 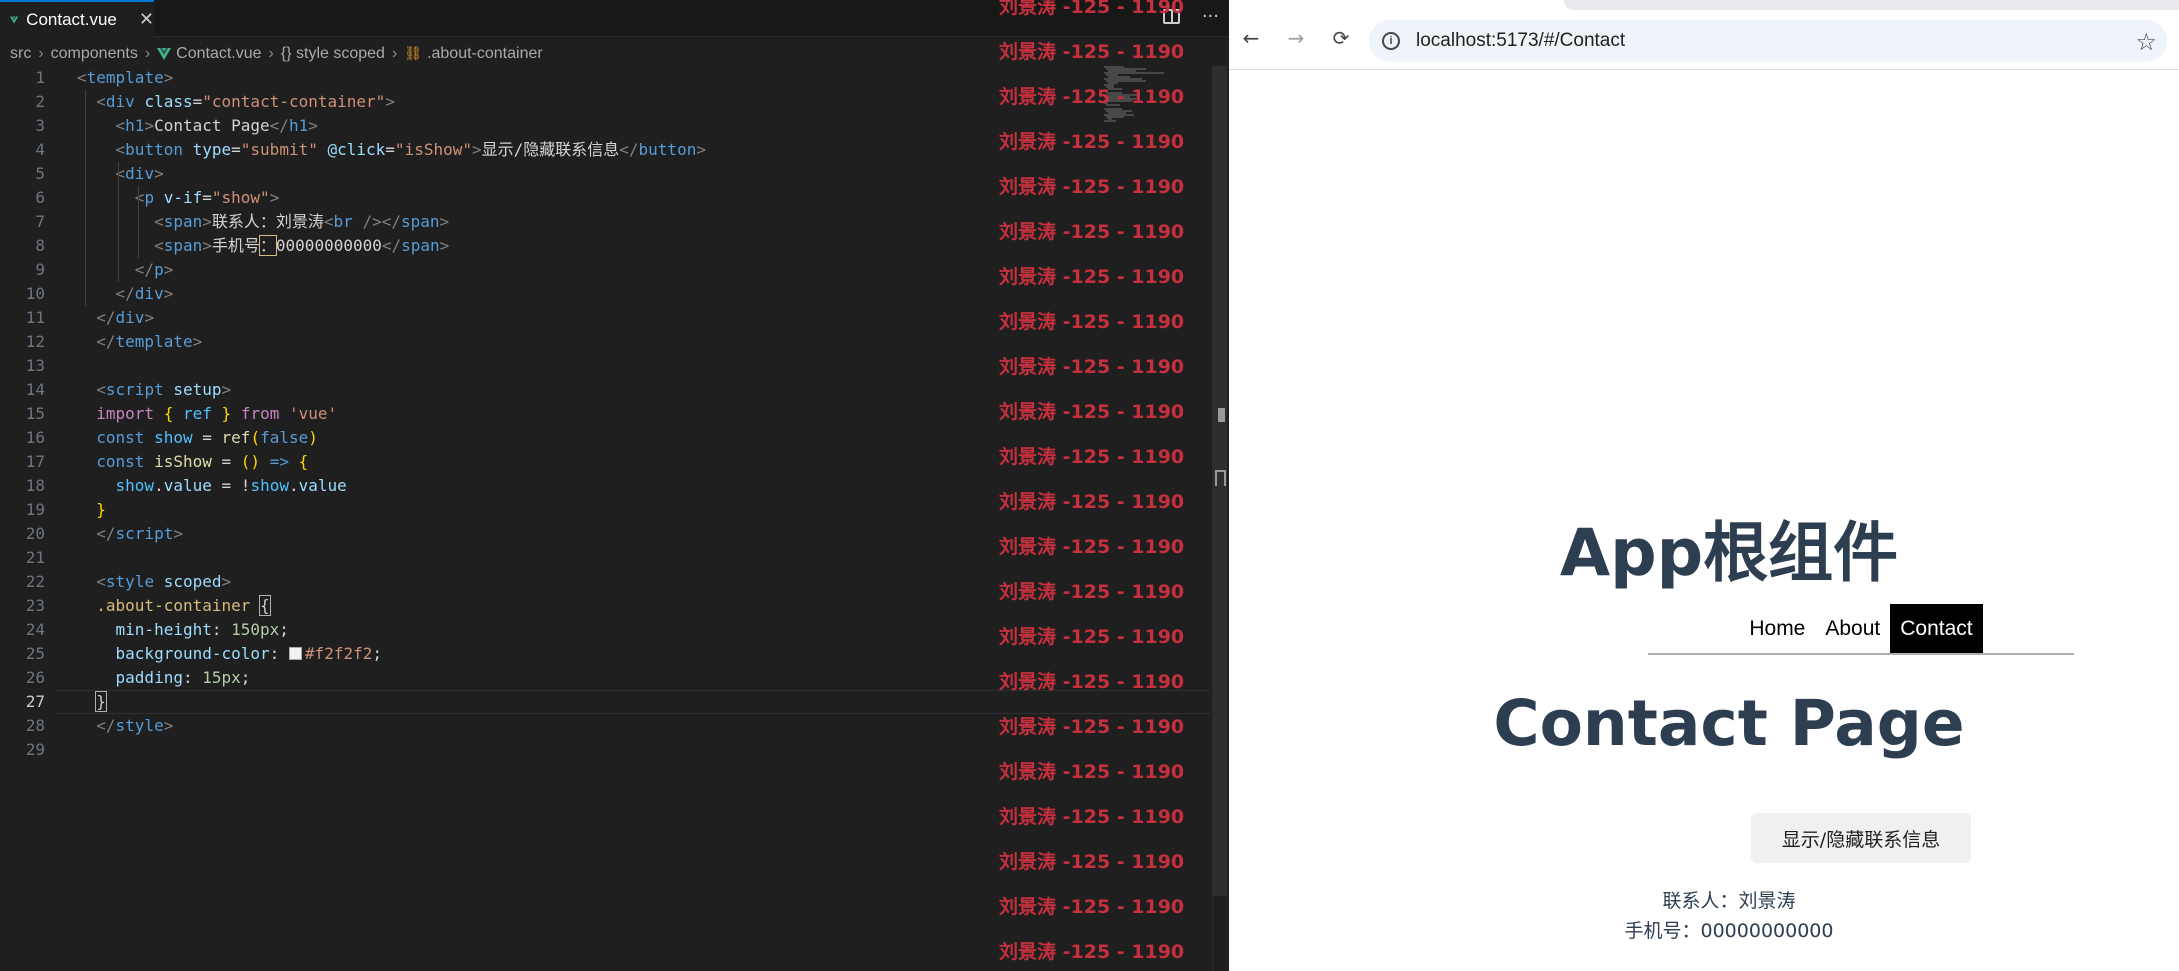 I want to click on toggle-contact-info-button: 显示/隐藏联系信息, so click(x=1861, y=838).